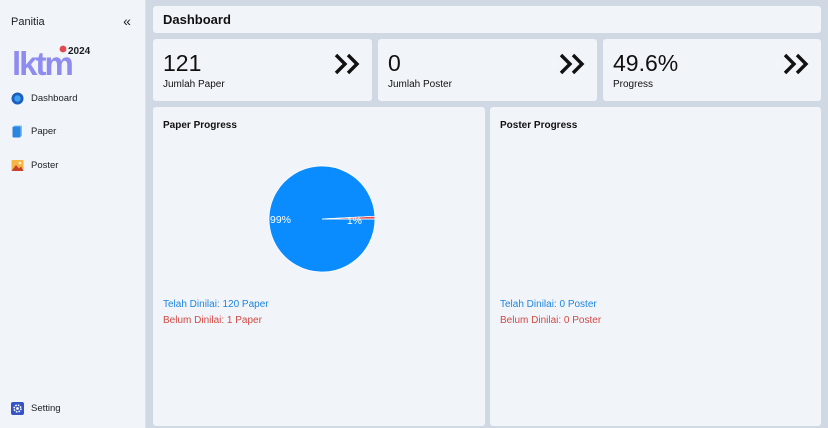 The image size is (828, 428). Describe the element at coordinates (216, 304) in the screenshot. I see `graded-count-text: Telah Dinilai: 120 Paper` at that location.